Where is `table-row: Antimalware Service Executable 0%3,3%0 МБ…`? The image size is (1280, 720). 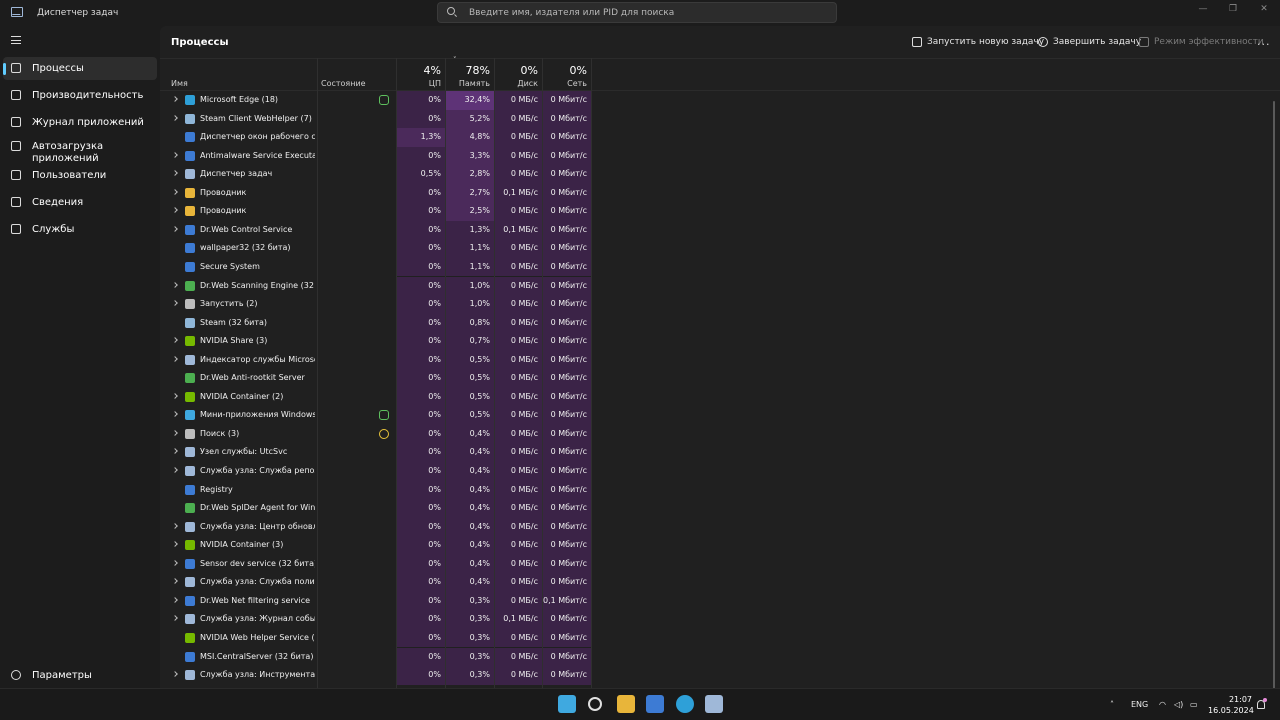
table-row: Antimalware Service Executable 0%3,3%0 МБ… is located at coordinates (376, 156).